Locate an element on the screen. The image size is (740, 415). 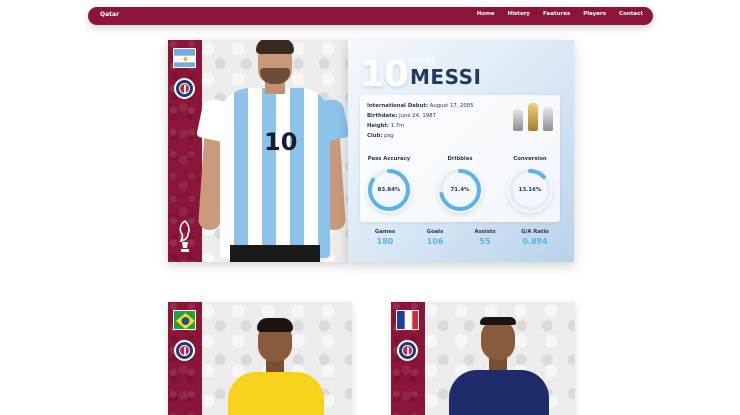
gauge-ring: 83.84% is located at coordinates (389, 190).